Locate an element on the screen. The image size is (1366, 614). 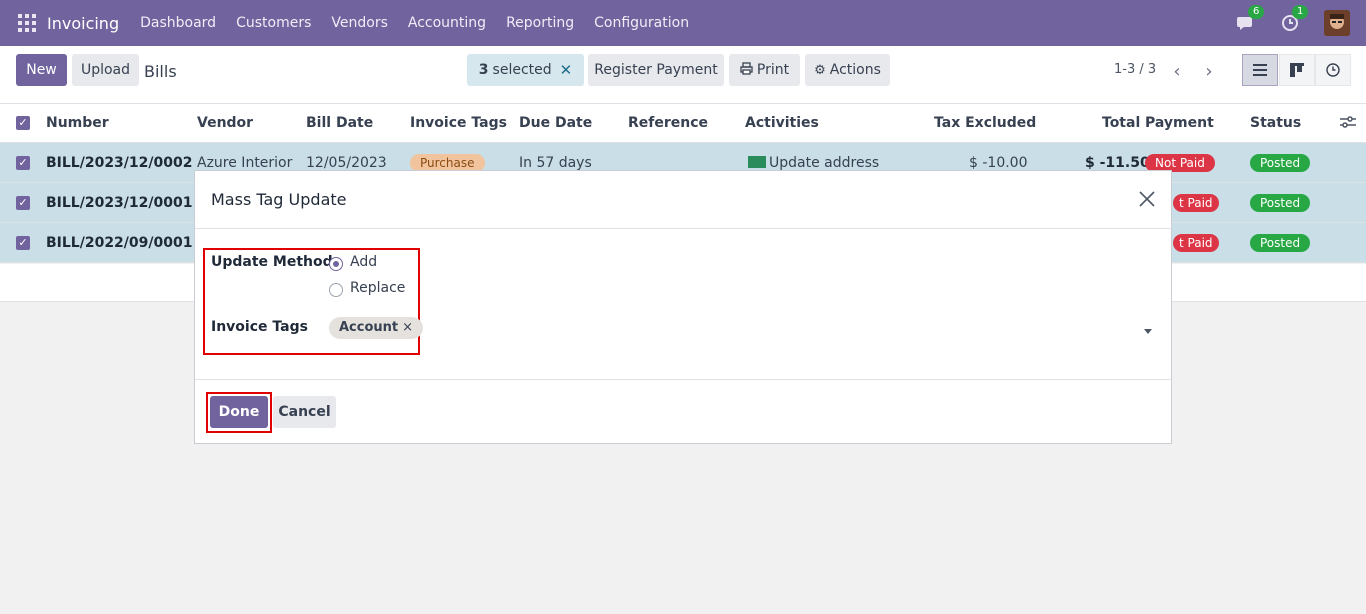
tag-chip: Account × is located at coordinates (376, 328).